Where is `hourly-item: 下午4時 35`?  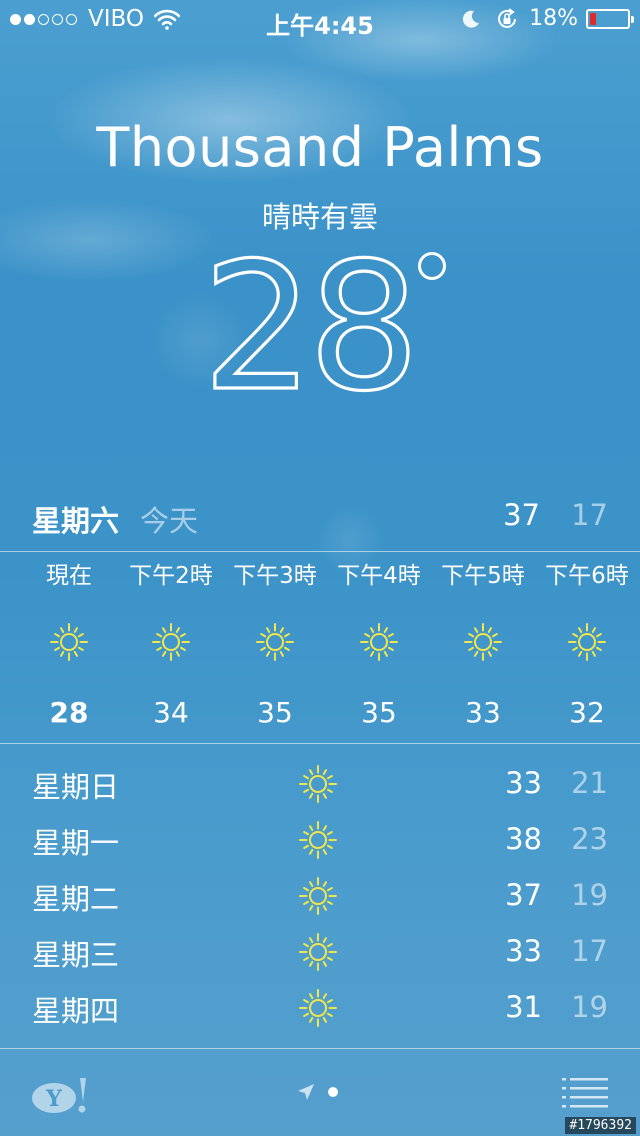
hourly-item: 下午4時 35 is located at coordinates (379, 644).